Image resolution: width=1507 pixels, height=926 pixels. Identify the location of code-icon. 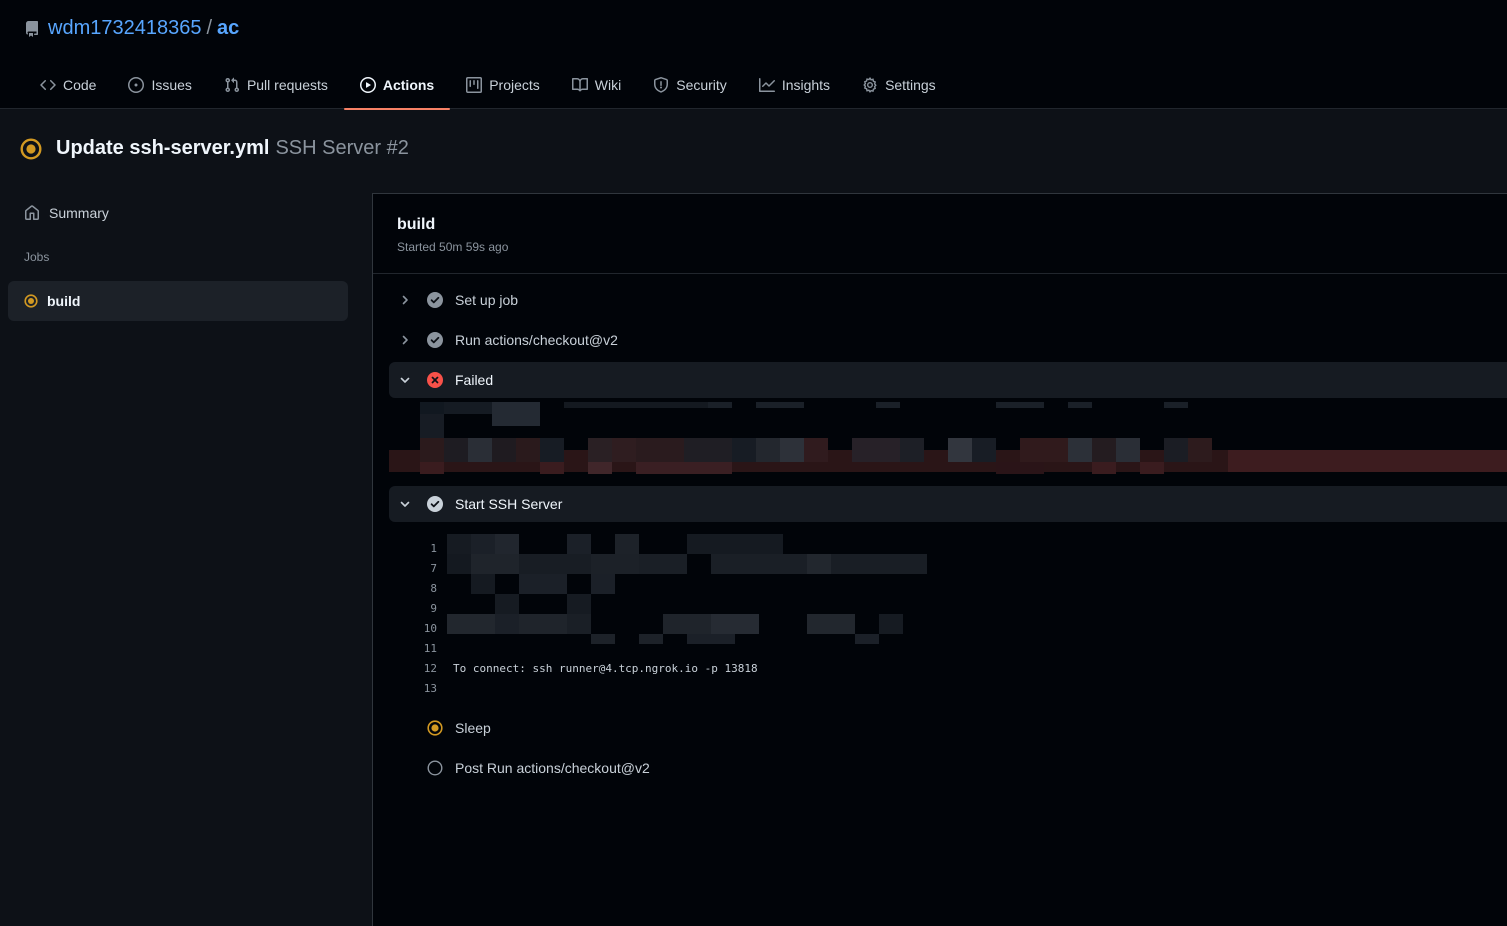
(51, 85).